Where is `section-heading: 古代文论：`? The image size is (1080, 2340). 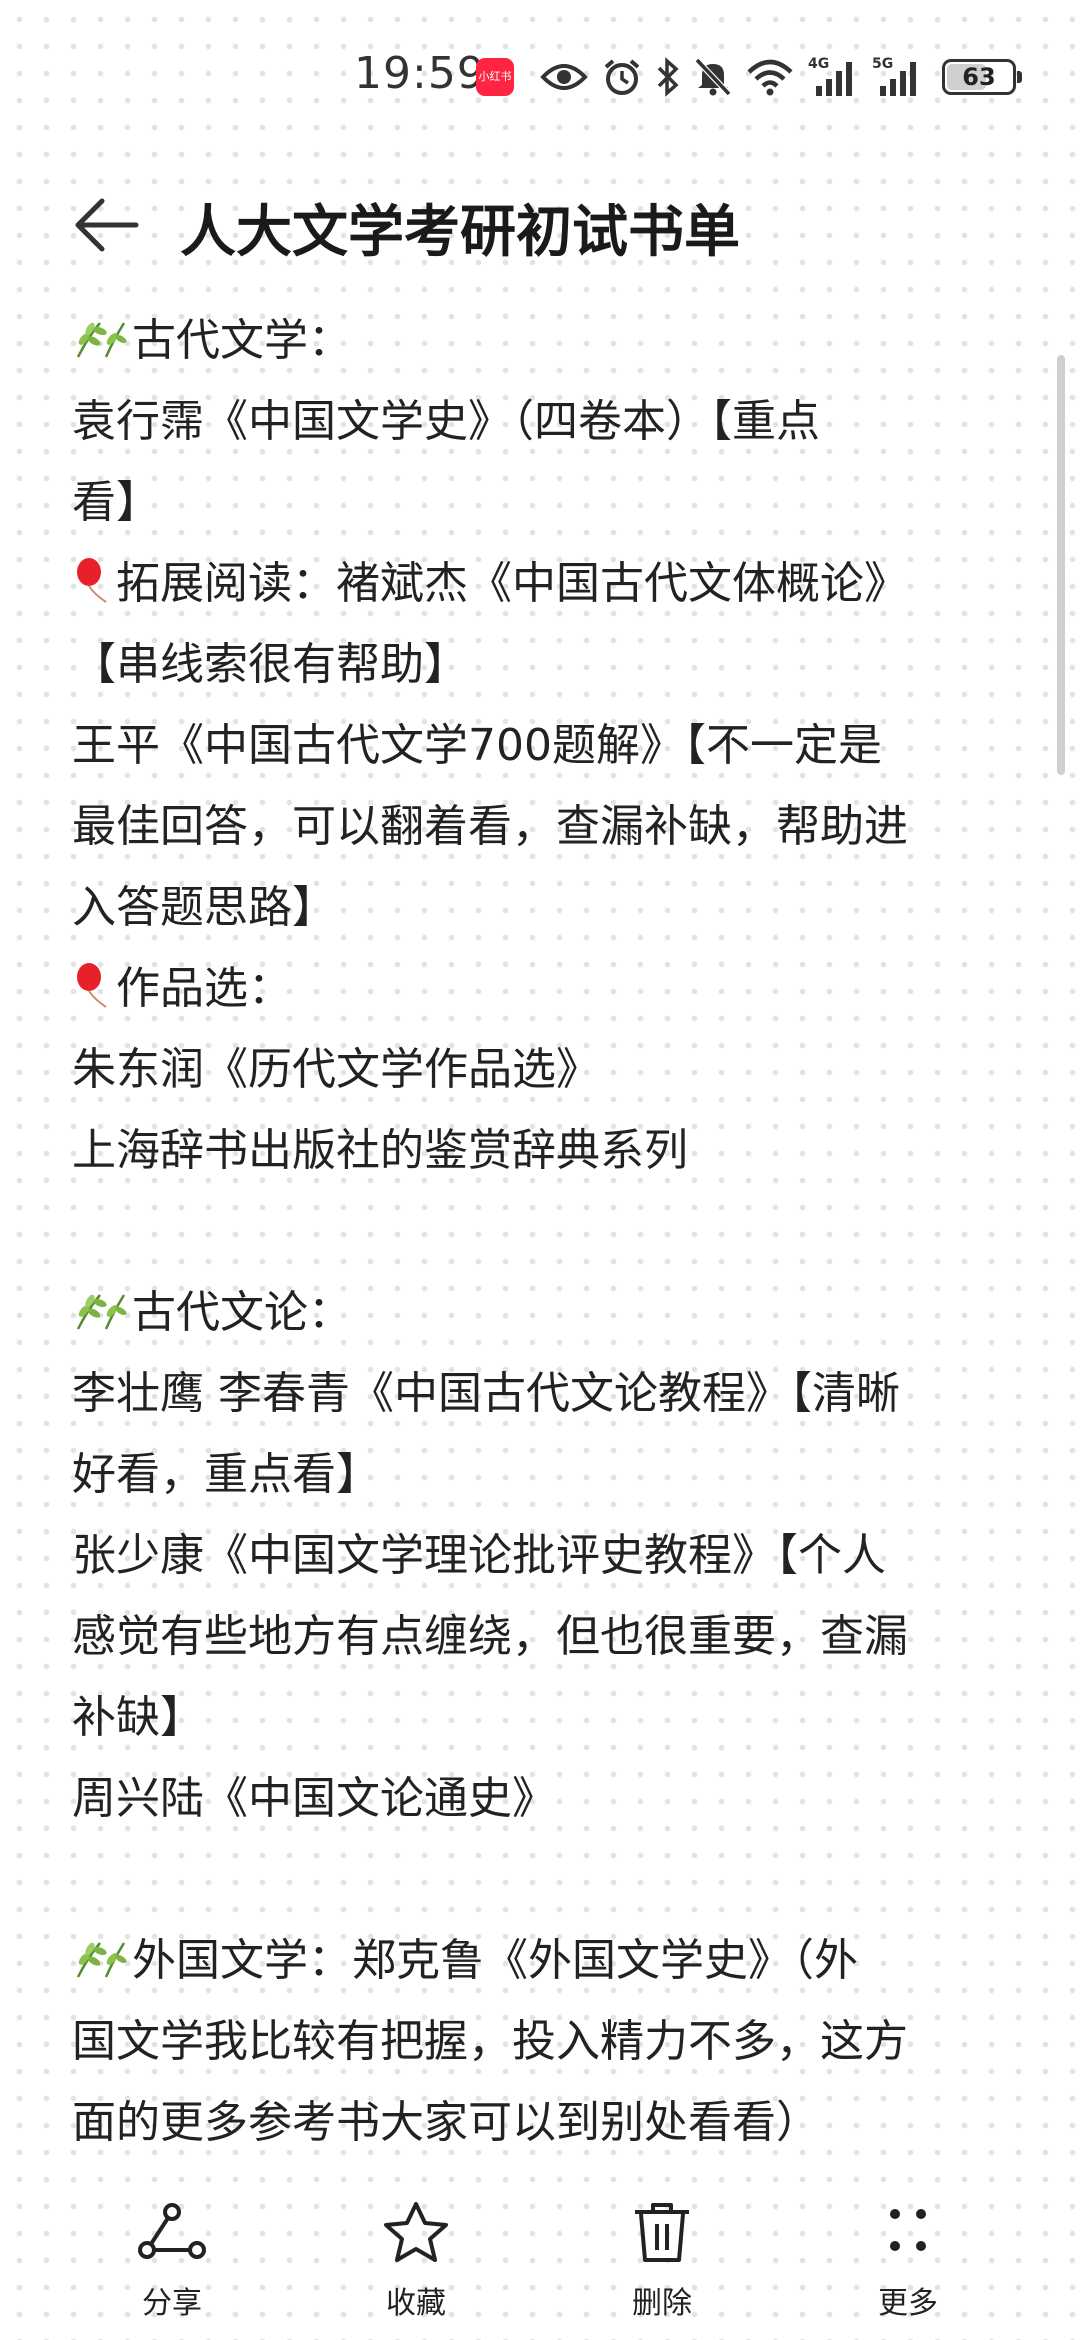 section-heading: 古代文论： is located at coordinates (547, 1312).